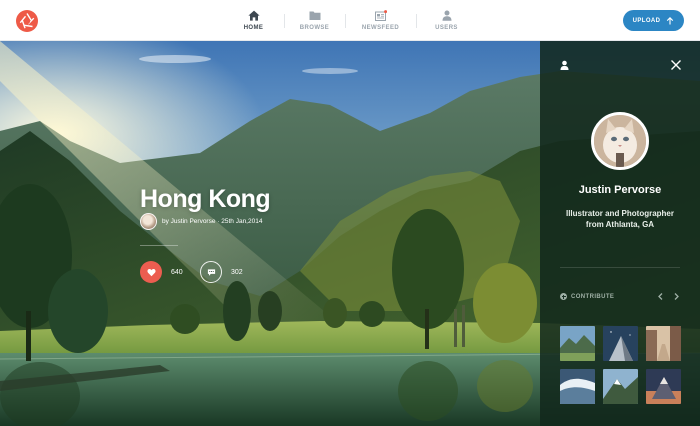 This screenshot has height=426, width=700. What do you see at coordinates (620, 267) in the screenshot?
I see `panel-divider` at bounding box center [620, 267].